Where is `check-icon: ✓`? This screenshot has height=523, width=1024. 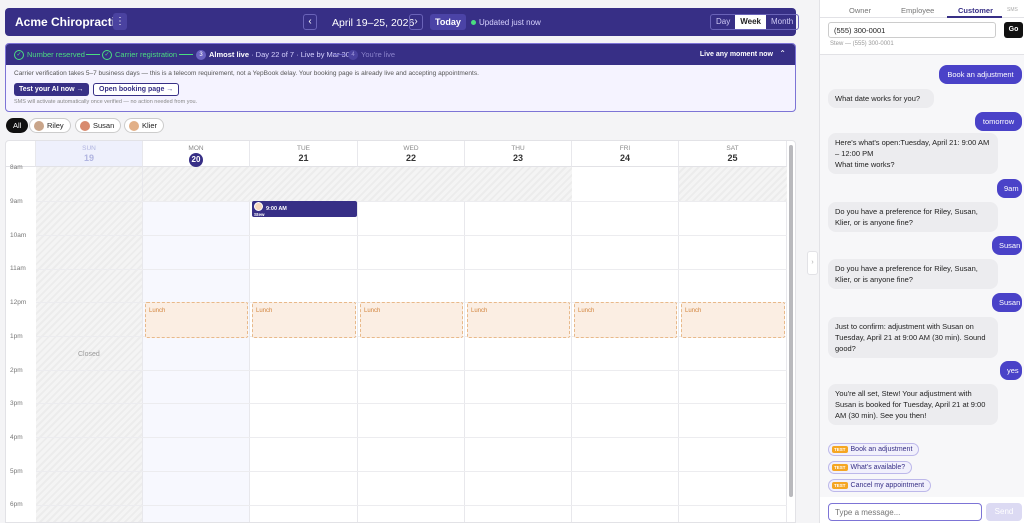
check-icon: ✓ is located at coordinates (107, 55).